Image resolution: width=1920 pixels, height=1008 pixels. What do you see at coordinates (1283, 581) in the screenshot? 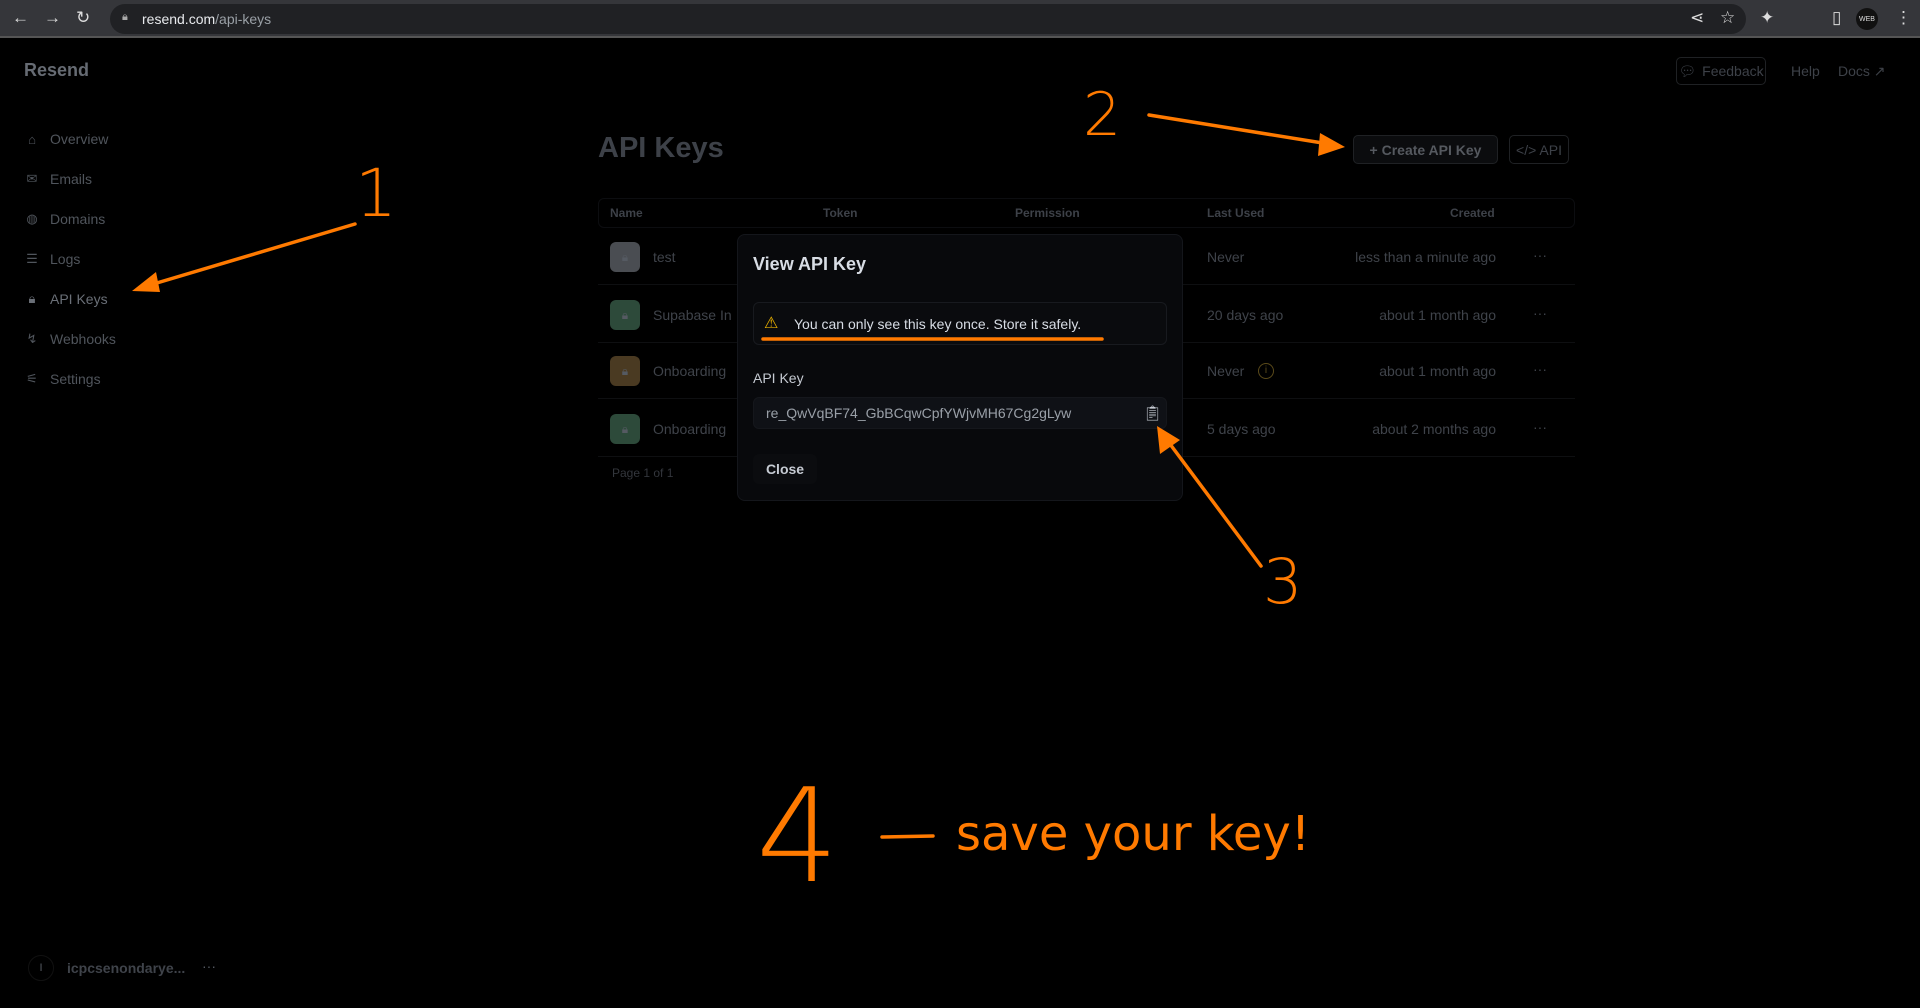
I see `annotation-step-3: 3` at bounding box center [1283, 581].